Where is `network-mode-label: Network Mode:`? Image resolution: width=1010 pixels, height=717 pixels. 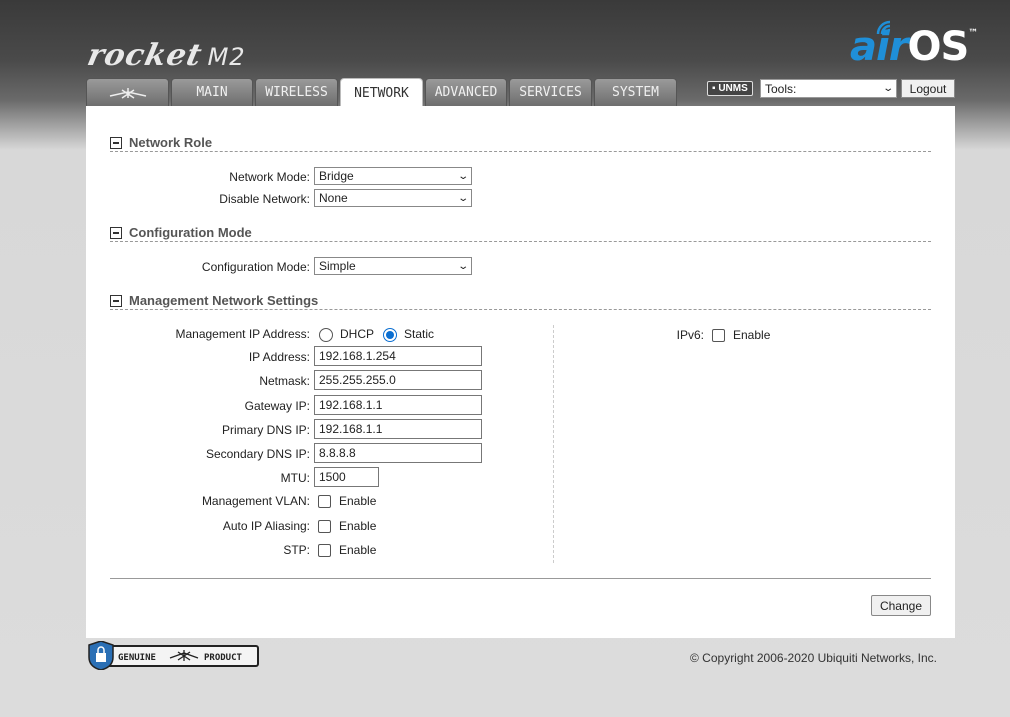 network-mode-label: Network Mode: is located at coordinates (269, 177).